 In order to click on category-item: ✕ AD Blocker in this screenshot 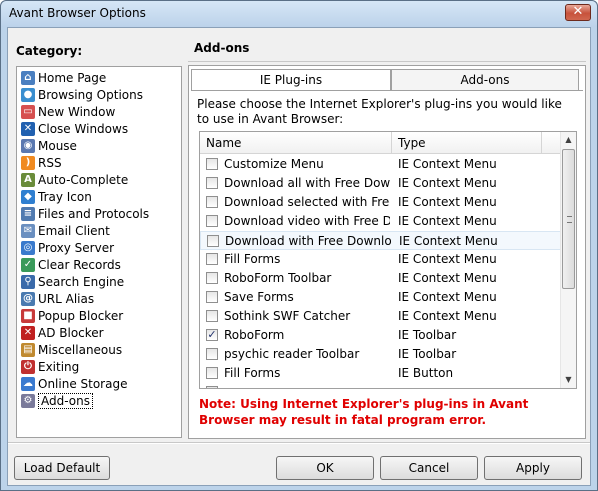, I will do `click(99, 332)`.